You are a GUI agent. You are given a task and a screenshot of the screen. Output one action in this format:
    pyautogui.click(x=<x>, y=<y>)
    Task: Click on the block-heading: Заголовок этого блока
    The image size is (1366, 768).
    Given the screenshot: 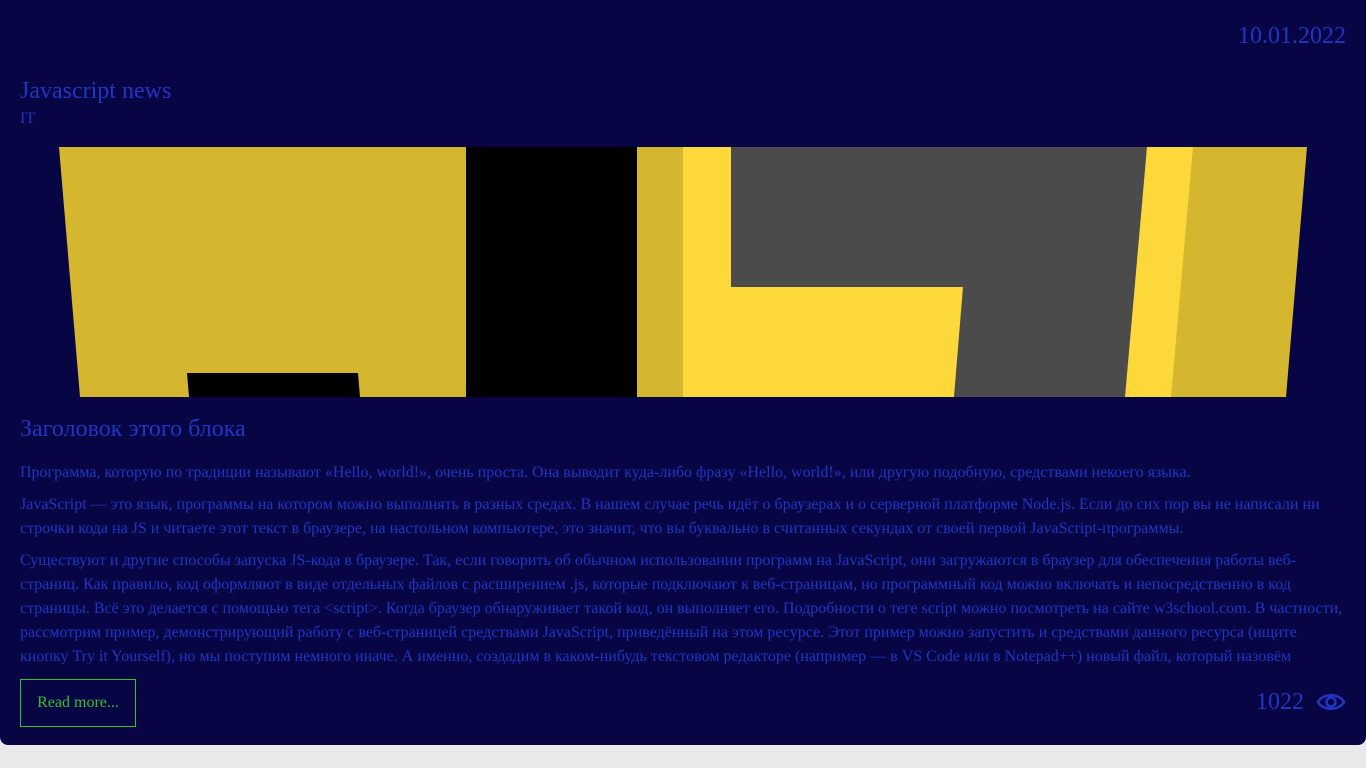 What is the action you would take?
    pyautogui.click(x=133, y=429)
    